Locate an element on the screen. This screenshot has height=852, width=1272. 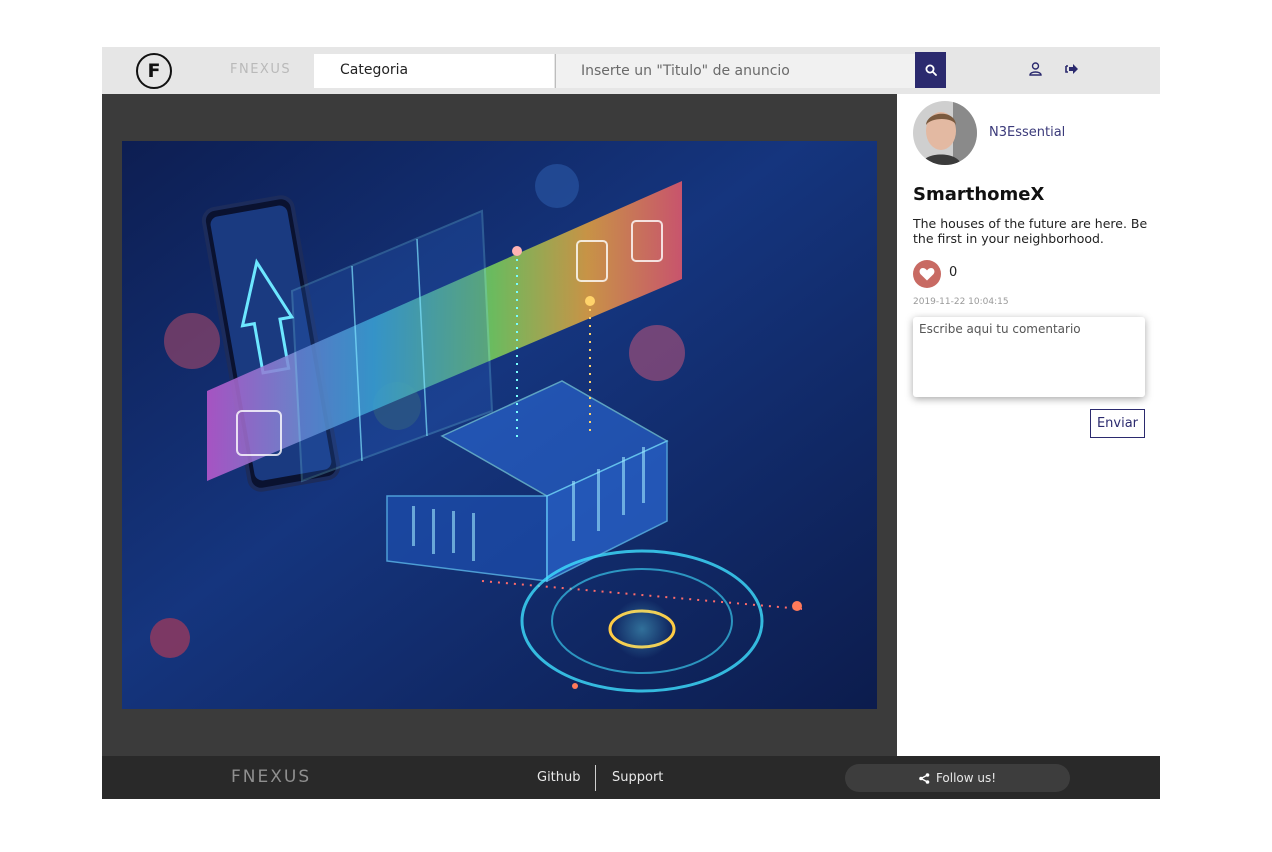
profile-button is located at coordinates (1035, 69).